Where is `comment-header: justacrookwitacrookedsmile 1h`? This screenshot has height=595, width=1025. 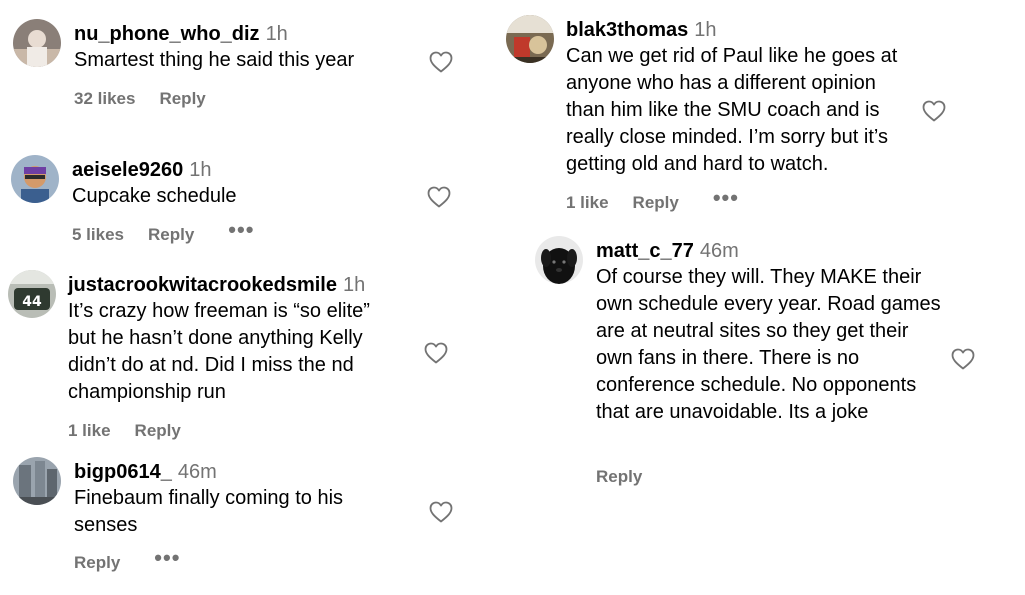 comment-header: justacrookwitacrookedsmile 1h is located at coordinates (216, 285).